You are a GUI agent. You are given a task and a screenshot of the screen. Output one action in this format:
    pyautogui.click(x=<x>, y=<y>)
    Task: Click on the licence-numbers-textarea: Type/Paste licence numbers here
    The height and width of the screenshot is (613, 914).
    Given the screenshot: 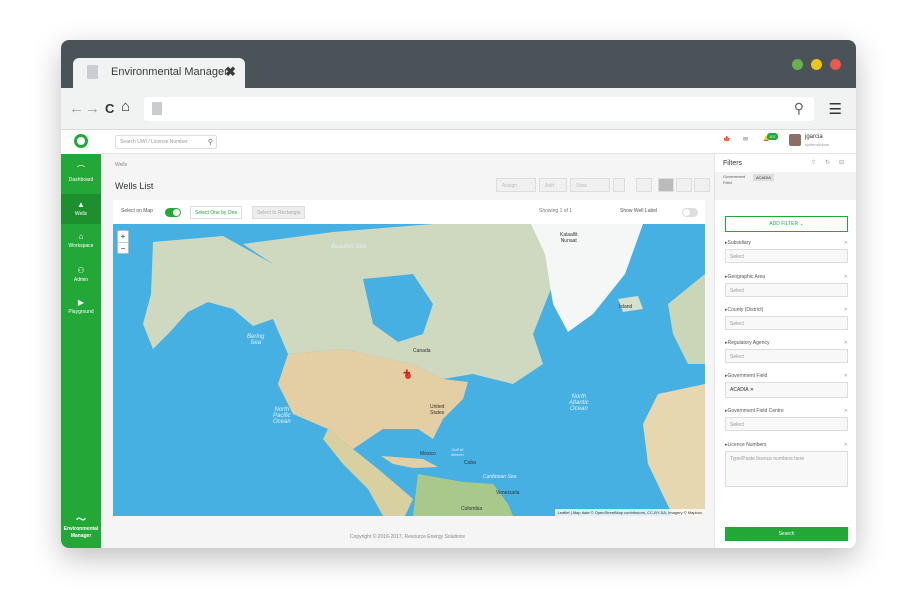 What is the action you would take?
    pyautogui.click(x=786, y=469)
    